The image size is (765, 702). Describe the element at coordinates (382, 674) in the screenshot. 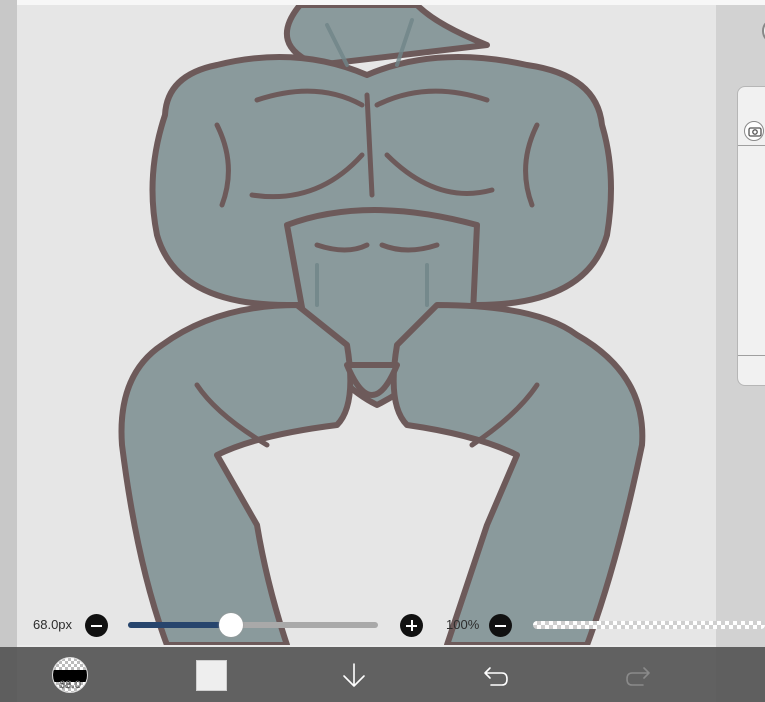

I see `bottom-toolbar: 68.0` at that location.